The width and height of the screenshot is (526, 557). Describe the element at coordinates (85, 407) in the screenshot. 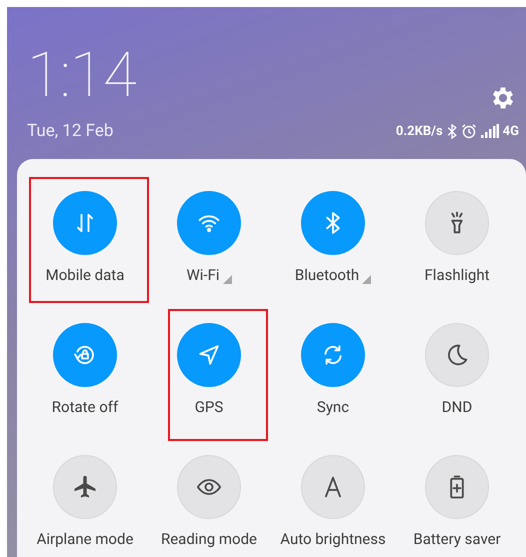

I see `toggle-label: Rotate off` at that location.